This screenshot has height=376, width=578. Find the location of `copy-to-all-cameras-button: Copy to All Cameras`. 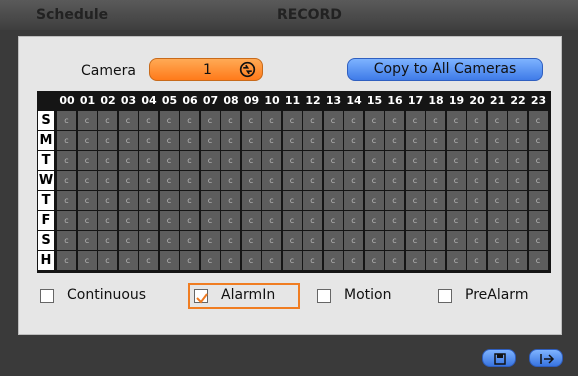

copy-to-all-cameras-button: Copy to All Cameras is located at coordinates (445, 69).